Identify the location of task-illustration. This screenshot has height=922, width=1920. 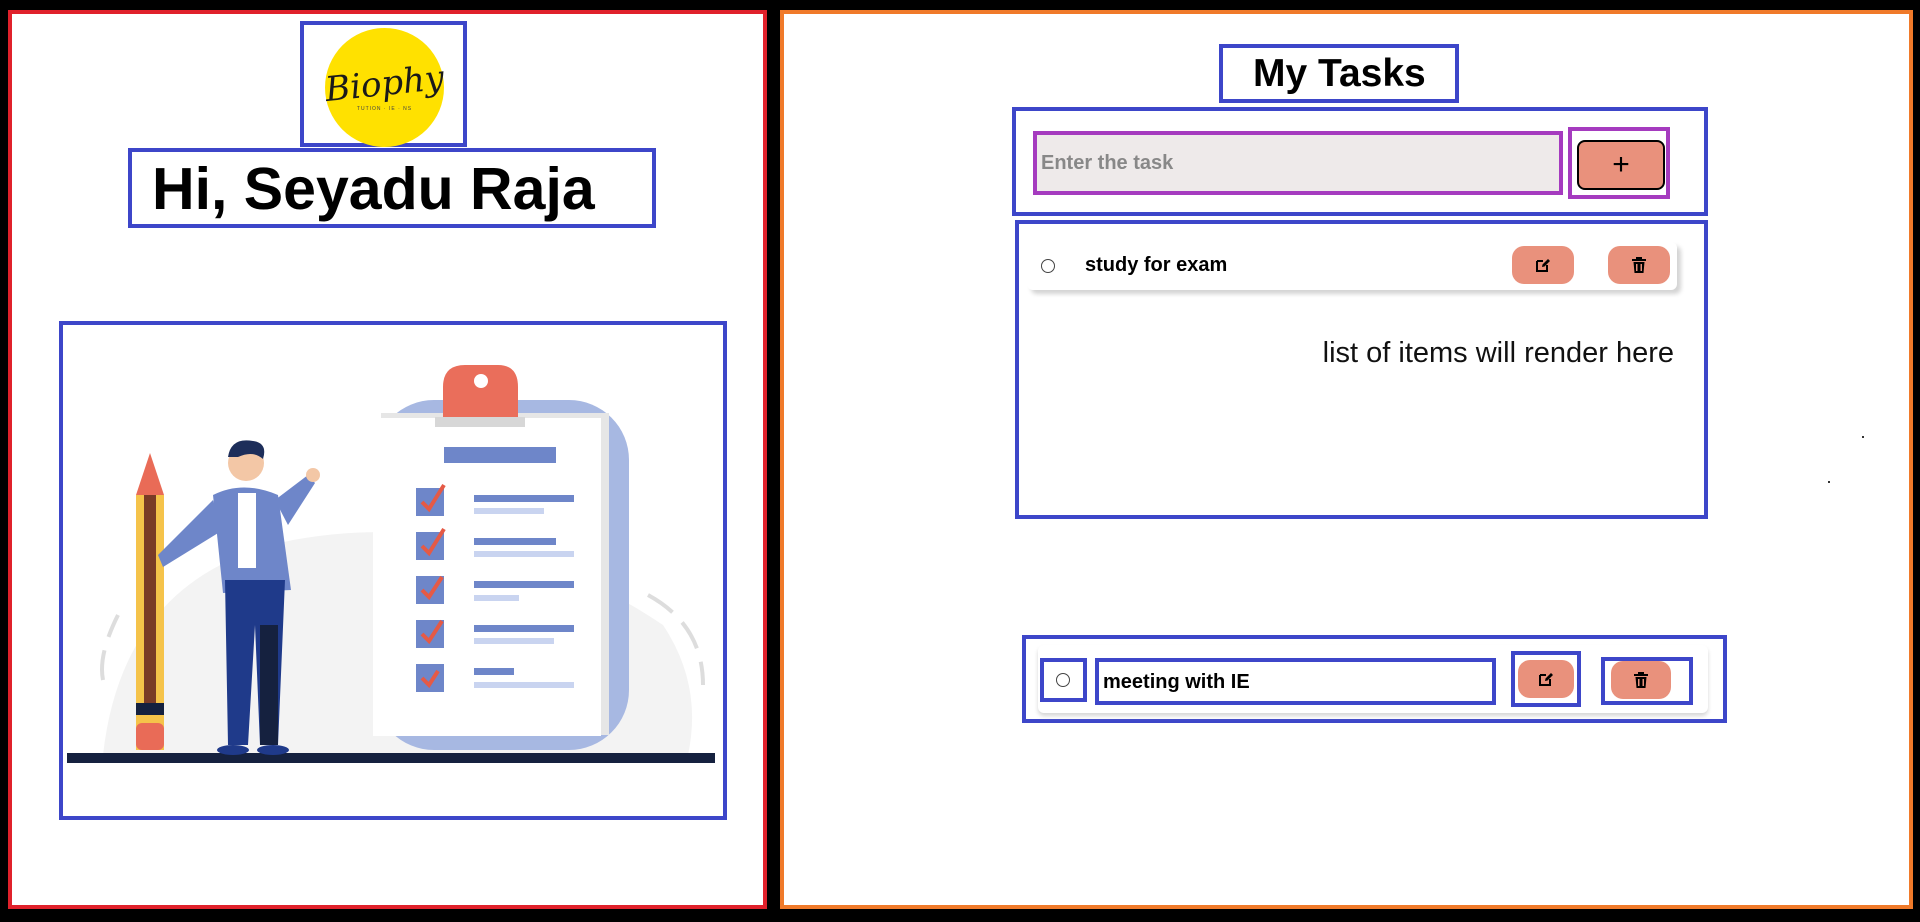
(391, 564).